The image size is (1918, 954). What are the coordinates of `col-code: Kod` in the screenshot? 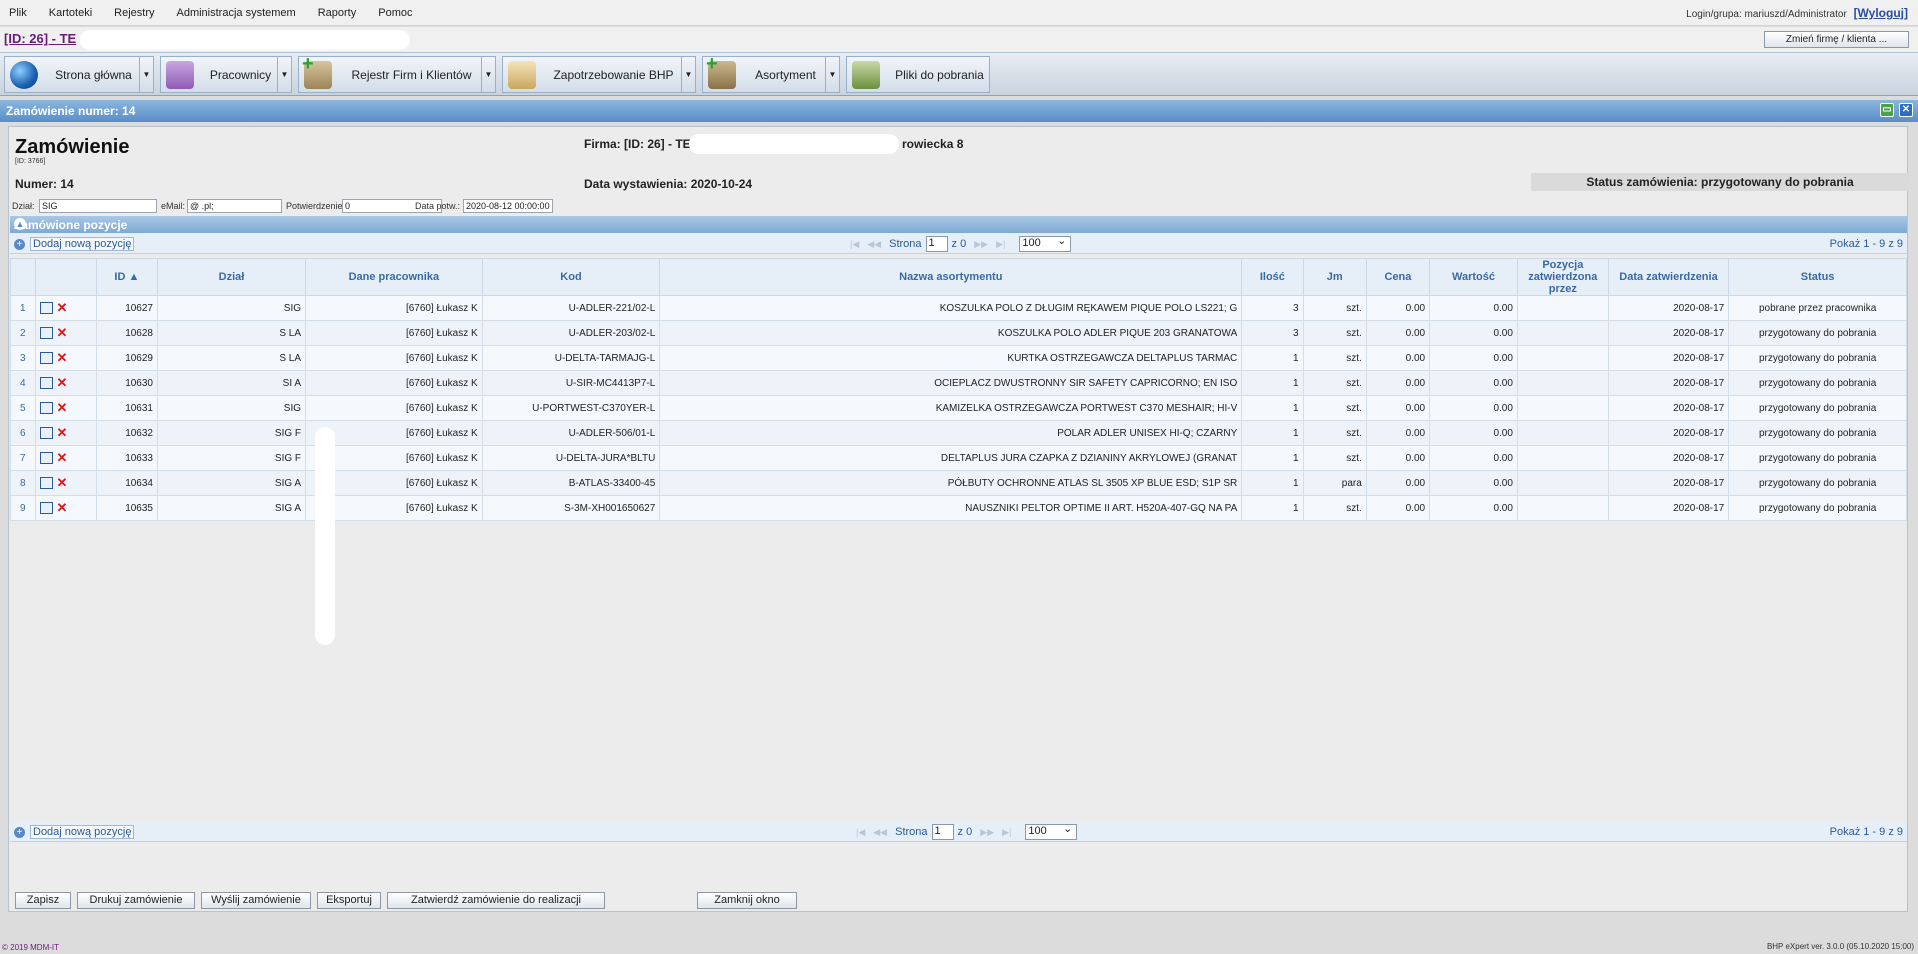 It's located at (571, 277).